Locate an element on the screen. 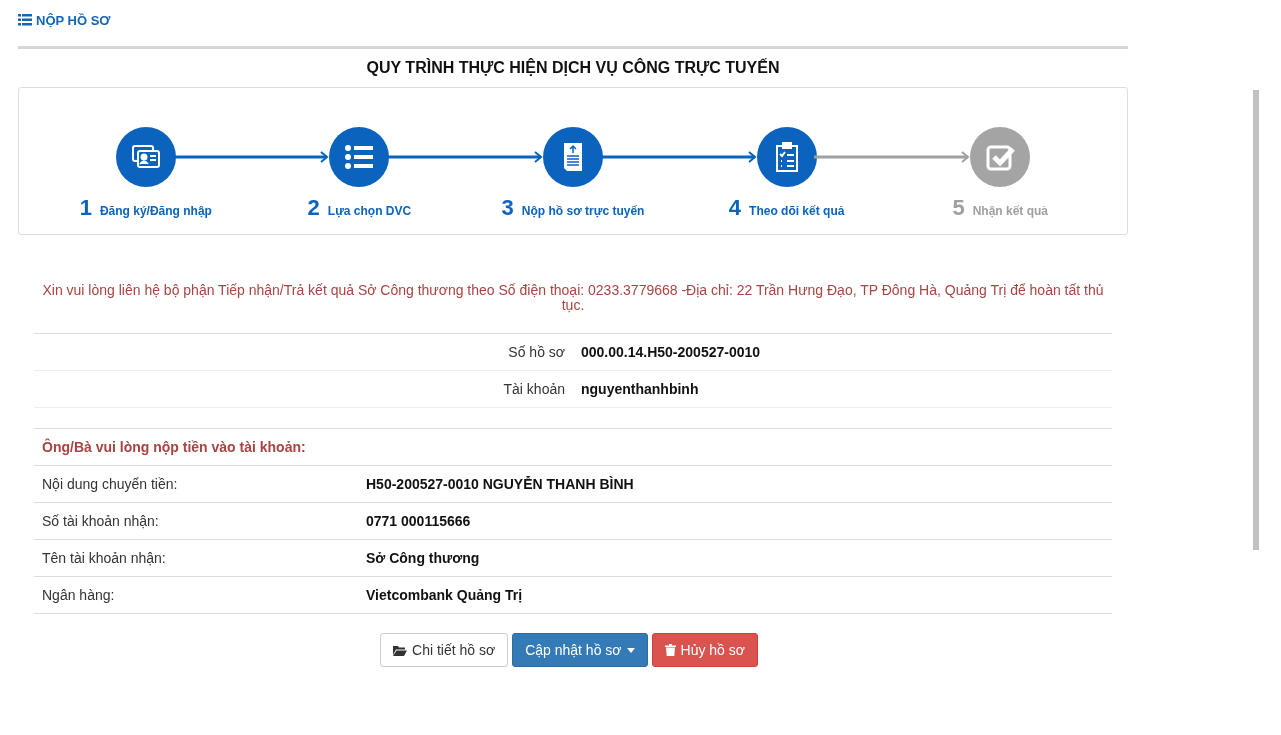 The height and width of the screenshot is (735, 1281). field-value: Sở Công thương is located at coordinates (423, 558).